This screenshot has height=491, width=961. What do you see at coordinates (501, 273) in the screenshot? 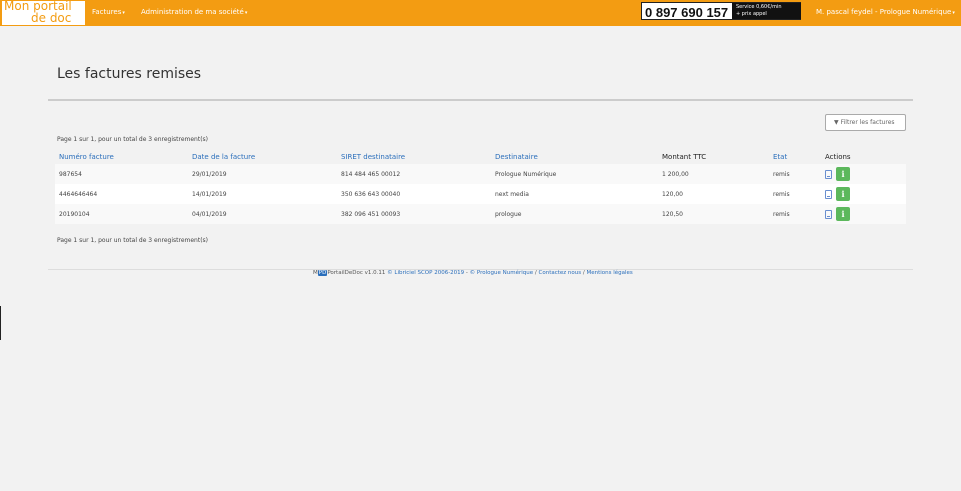
I see `footer-link-prologue: © Prologue Numérique` at bounding box center [501, 273].